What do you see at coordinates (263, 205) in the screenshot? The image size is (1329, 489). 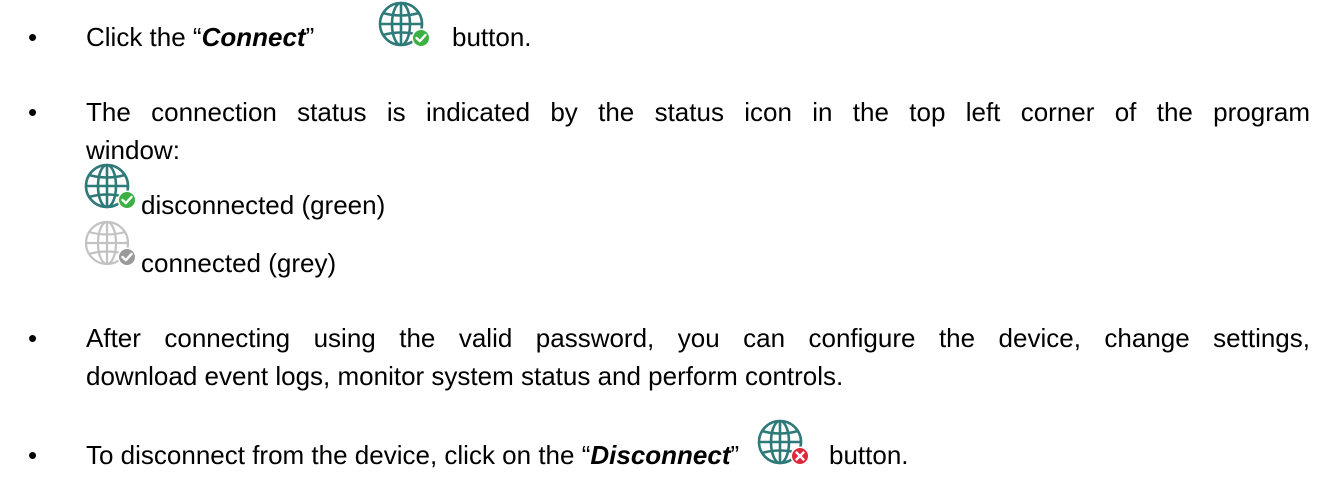 I see `status-green-label: disconnected (green)` at bounding box center [263, 205].